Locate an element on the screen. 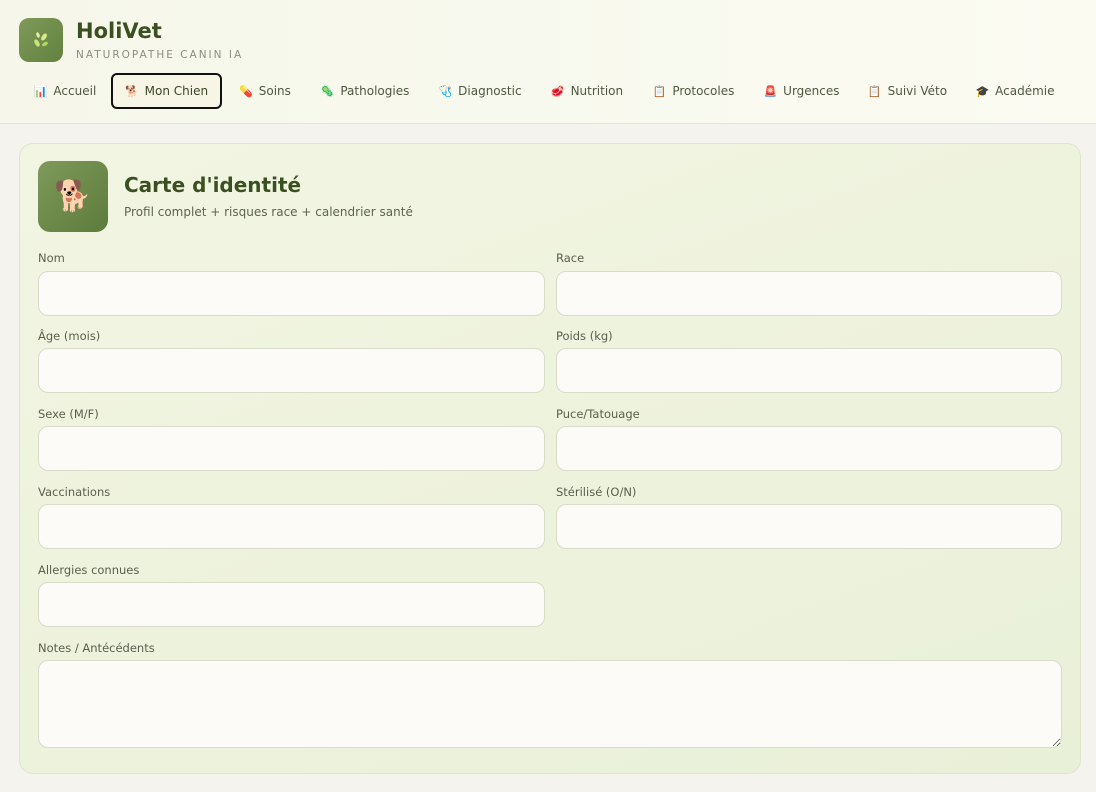 This screenshot has width=1096, height=792. app-tagline: NATUROPATHE CANIN IA is located at coordinates (160, 55).